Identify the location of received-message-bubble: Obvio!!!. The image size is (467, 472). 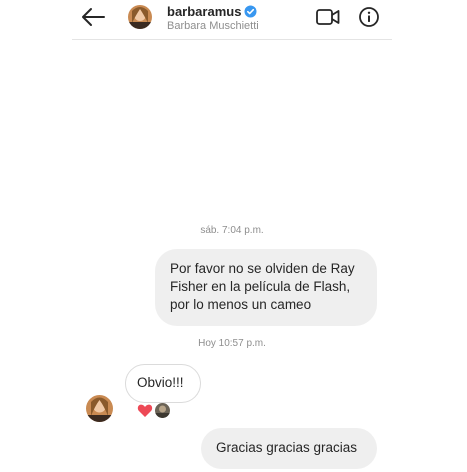
(163, 383).